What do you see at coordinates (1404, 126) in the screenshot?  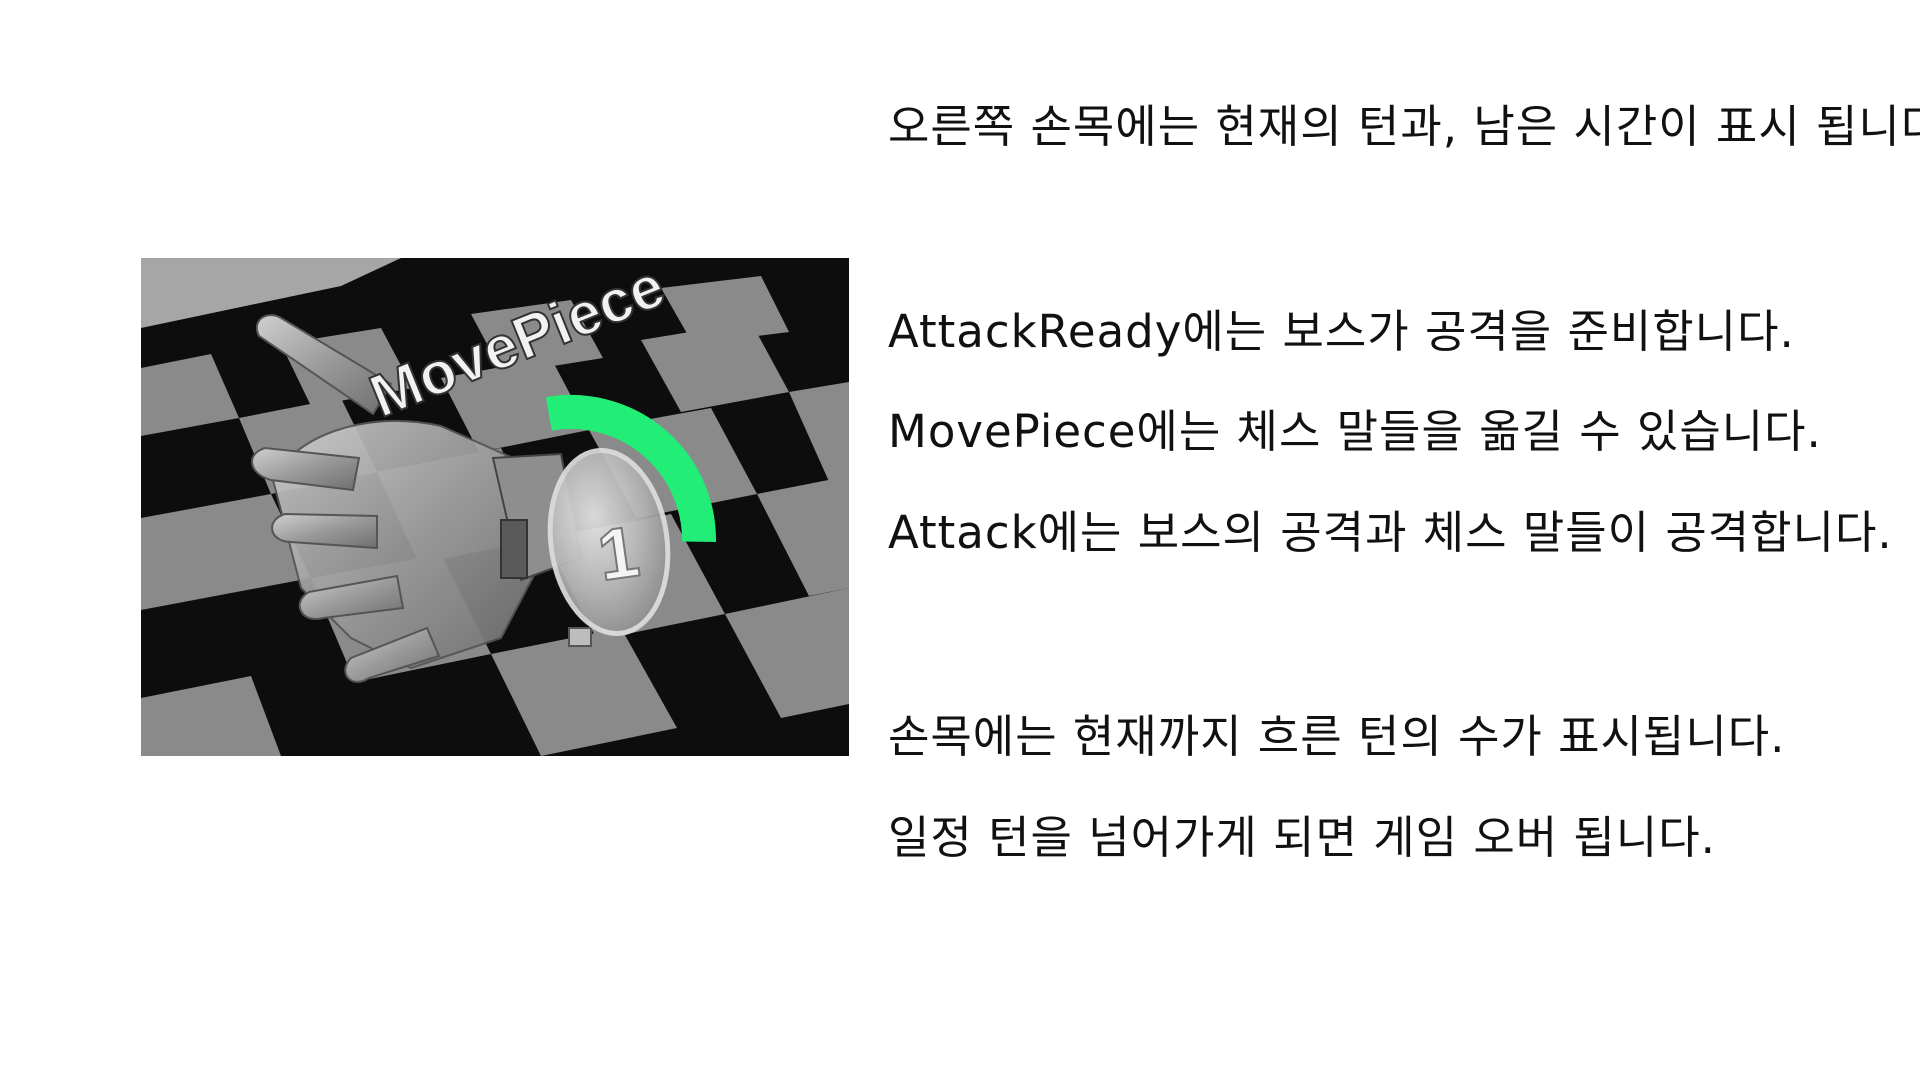 I see `caption-wrist-info: 오른쪽 손목에는 현재의 턴과, 남은 시간이 표시 됩니다.` at bounding box center [1404, 126].